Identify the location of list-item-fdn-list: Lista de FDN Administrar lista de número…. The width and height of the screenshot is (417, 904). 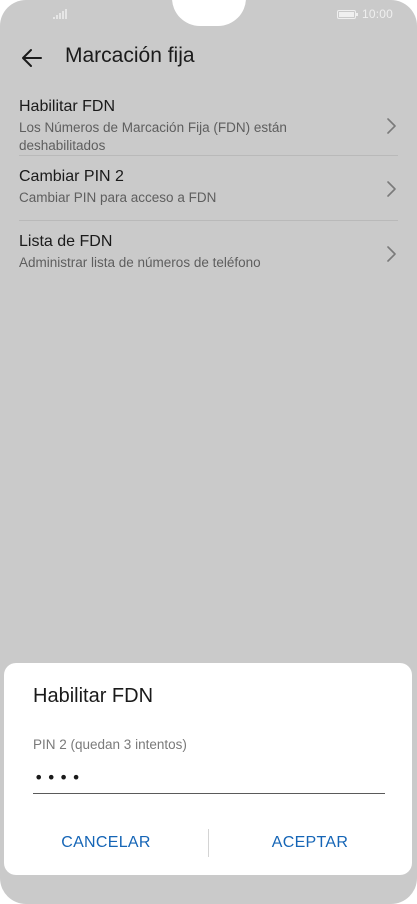
(208, 253).